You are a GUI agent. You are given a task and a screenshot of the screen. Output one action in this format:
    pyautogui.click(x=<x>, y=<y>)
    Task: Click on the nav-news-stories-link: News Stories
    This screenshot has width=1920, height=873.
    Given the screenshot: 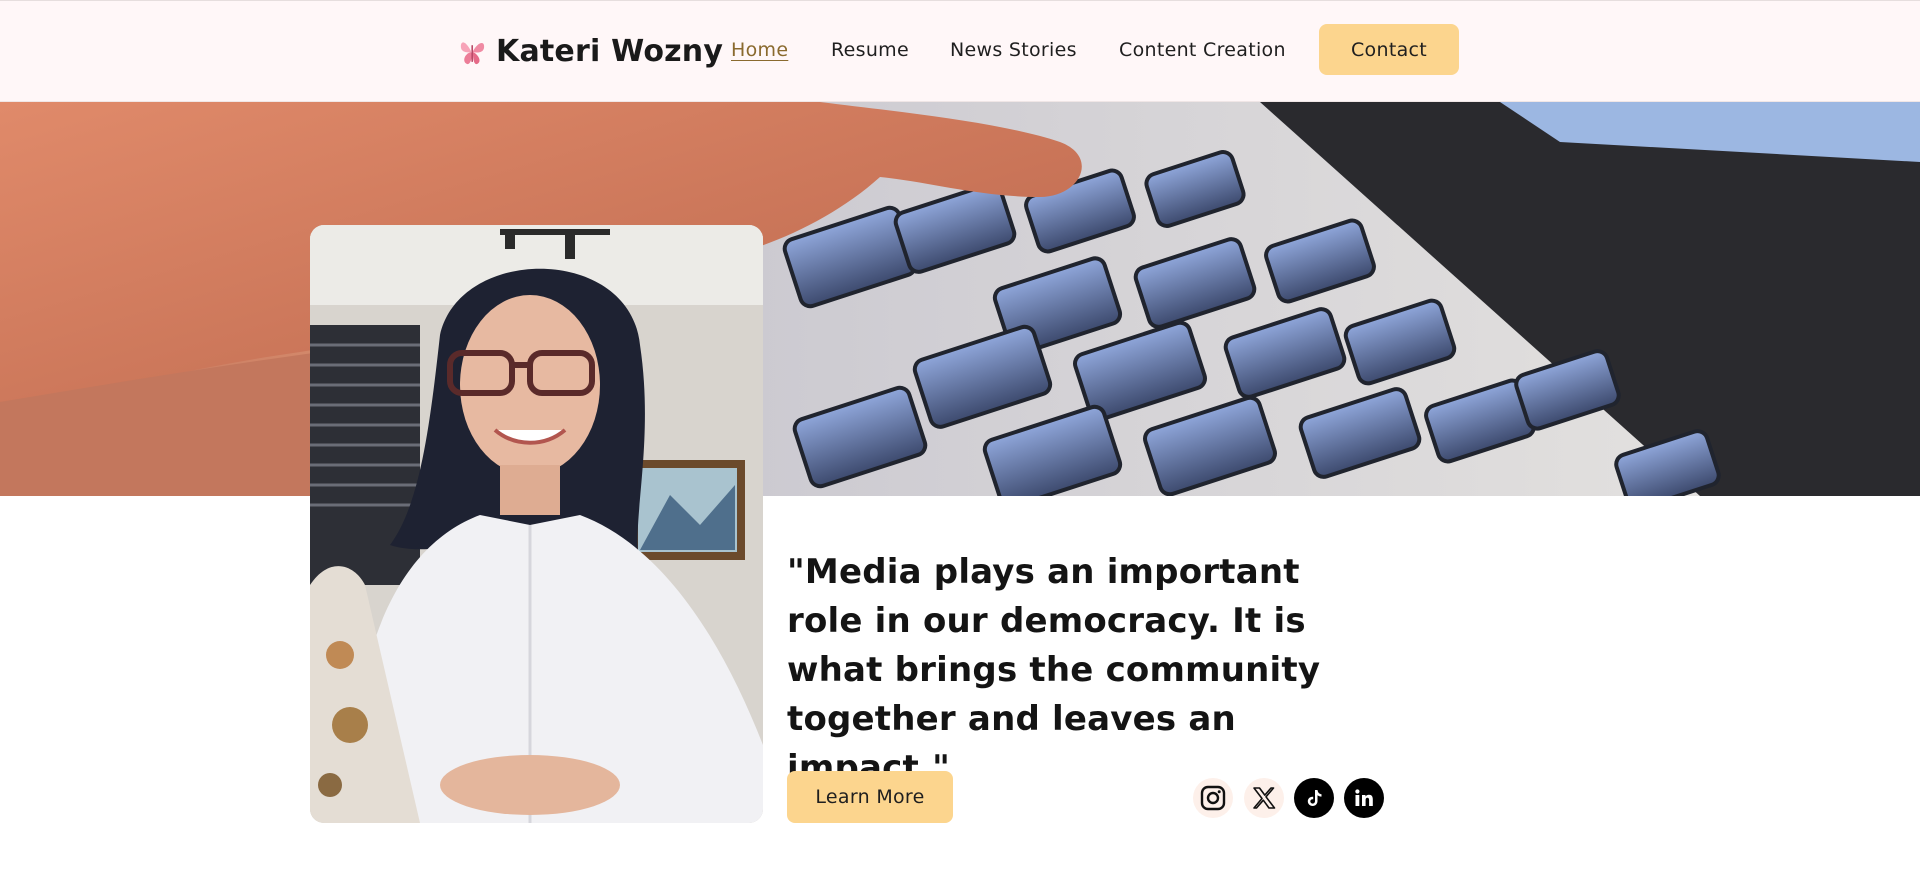 What is the action you would take?
    pyautogui.click(x=1013, y=50)
    